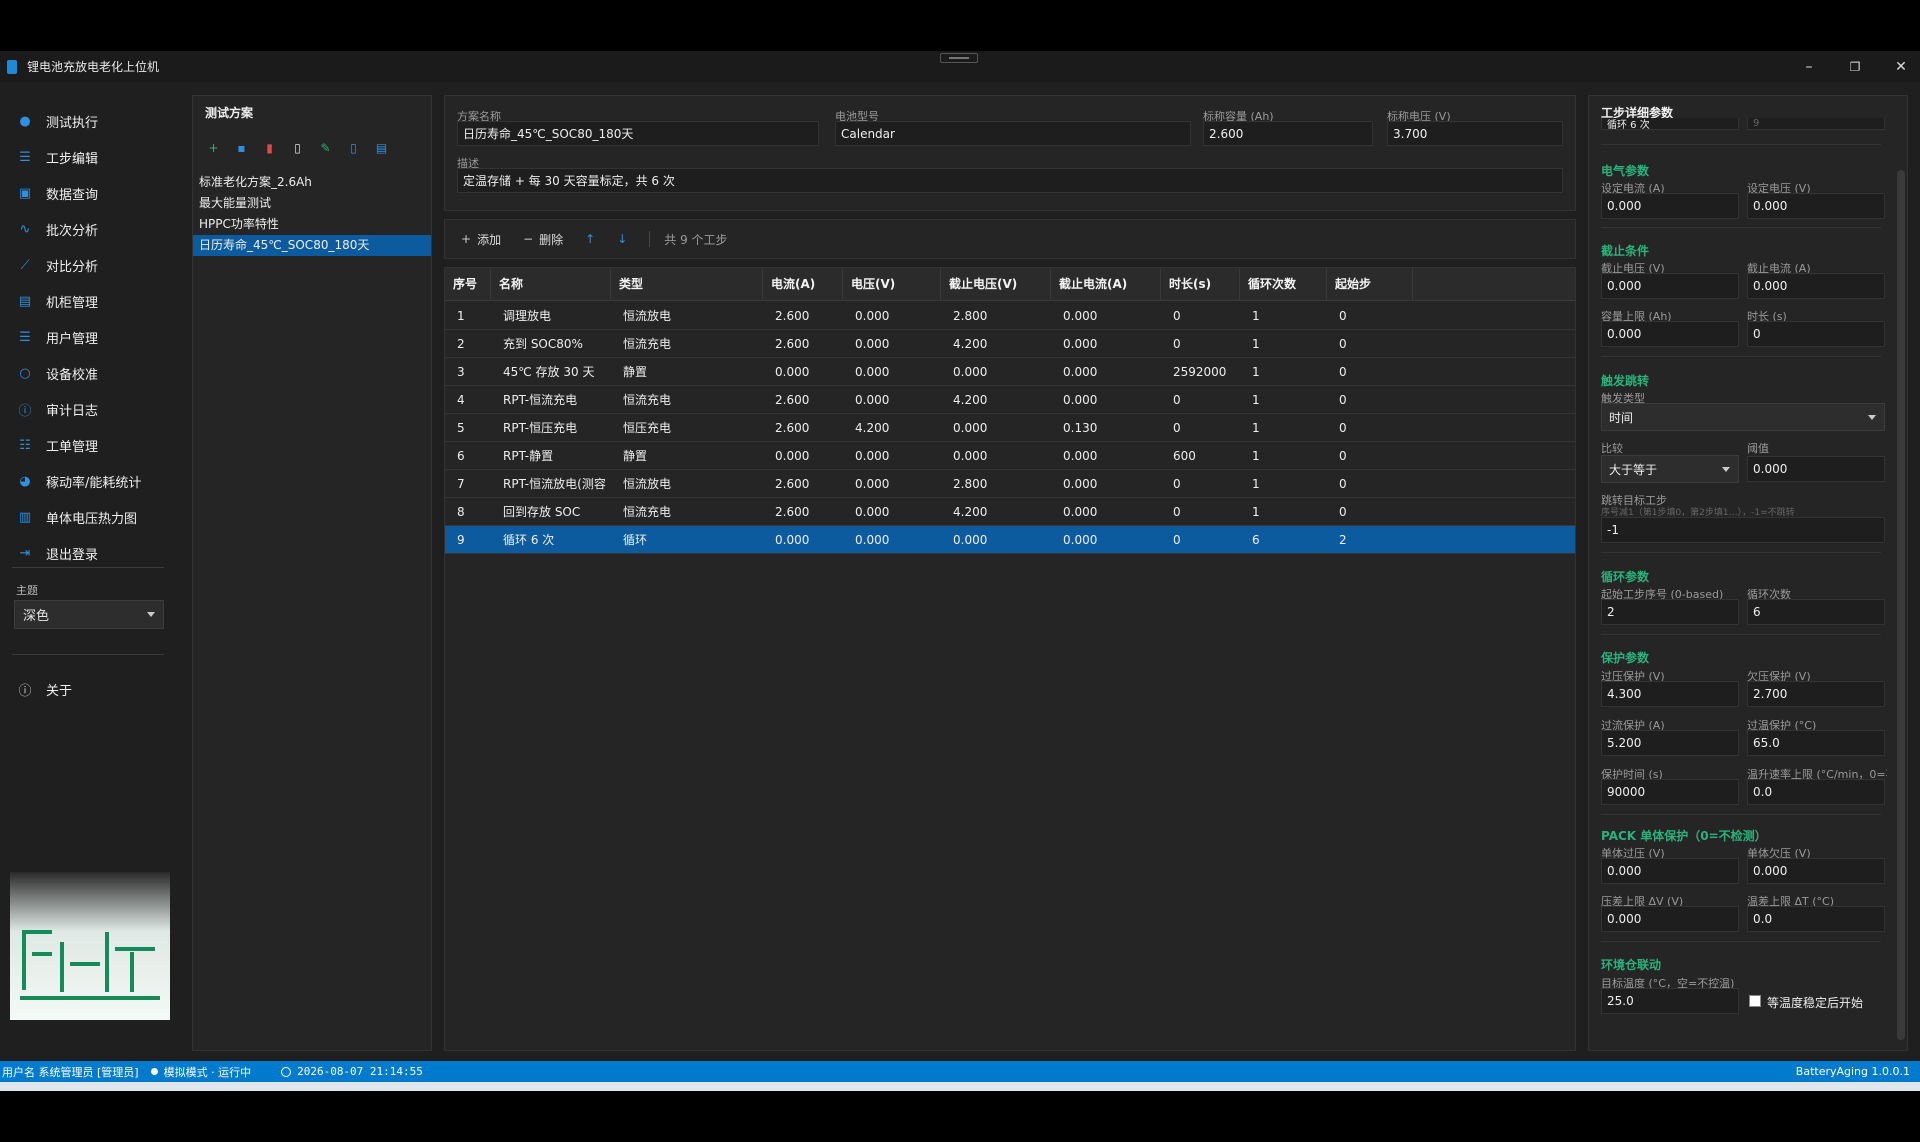 The width and height of the screenshot is (1920, 1142). Describe the element at coordinates (1670, 206) in the screenshot. I see `set-current-input: 0.000` at that location.